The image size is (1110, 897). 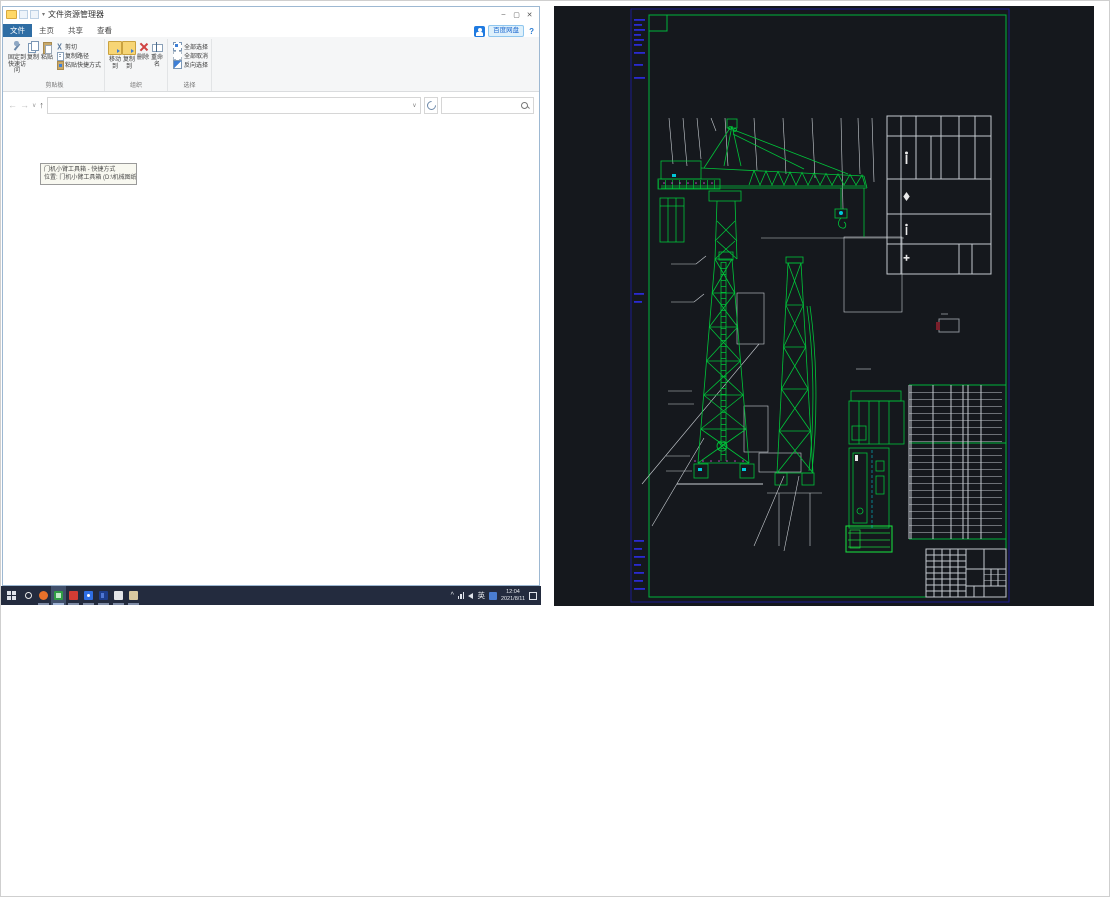 I want to click on network-icon, so click(x=461, y=595).